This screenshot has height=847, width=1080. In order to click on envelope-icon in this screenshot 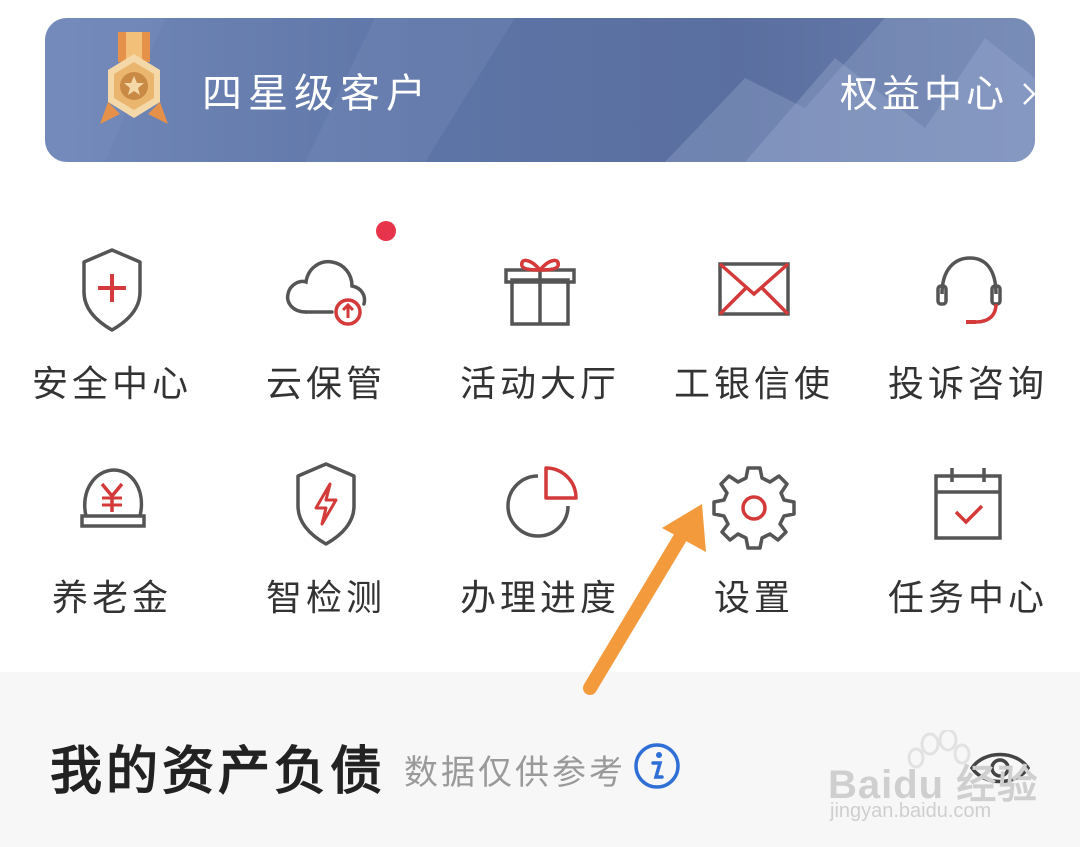, I will do `click(754, 289)`.